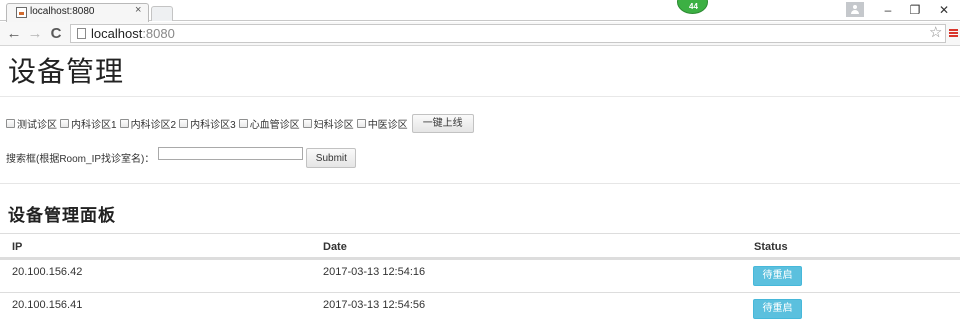 This screenshot has width=960, height=325. What do you see at coordinates (37, 125) in the screenshot?
I see `checkbox-label: 测试诊区` at bounding box center [37, 125].